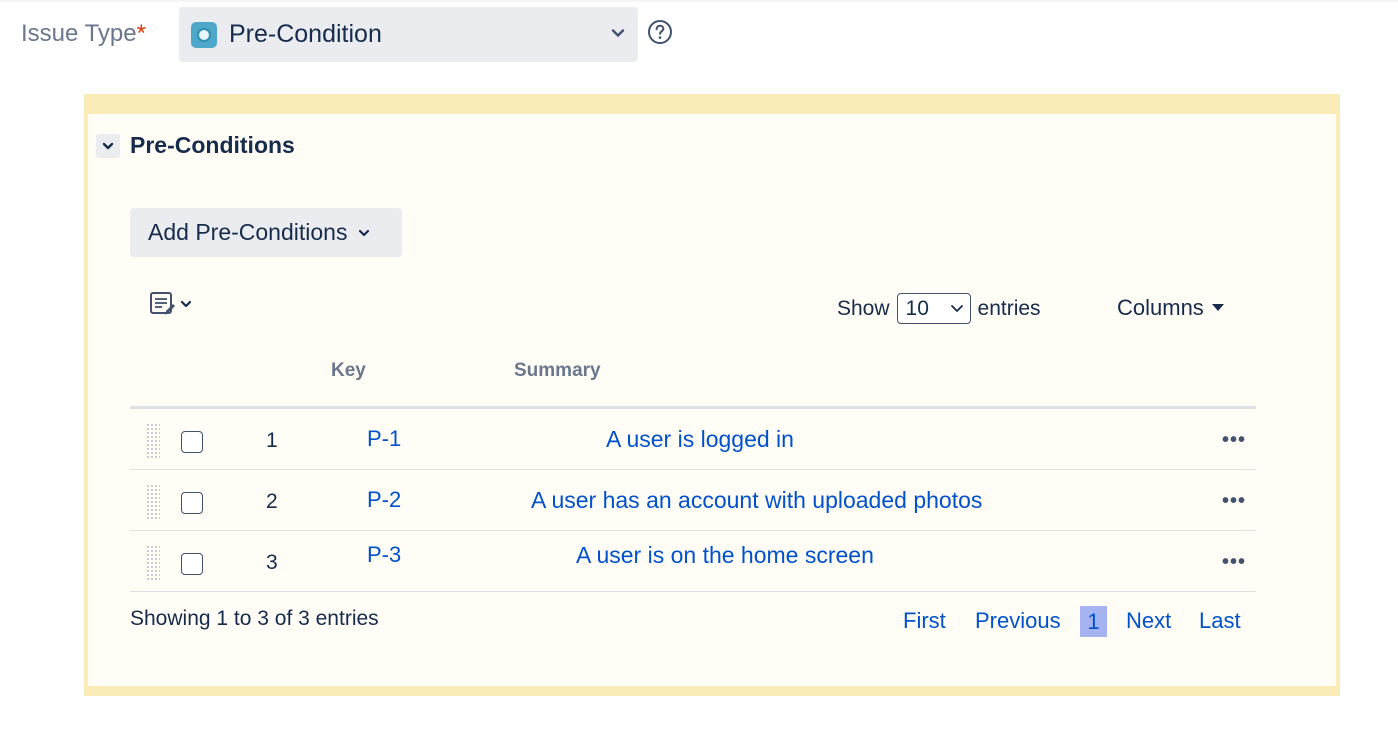 The image size is (1398, 736). I want to click on add-pre-conditions-button: Add Pre-Conditions, so click(266, 232).